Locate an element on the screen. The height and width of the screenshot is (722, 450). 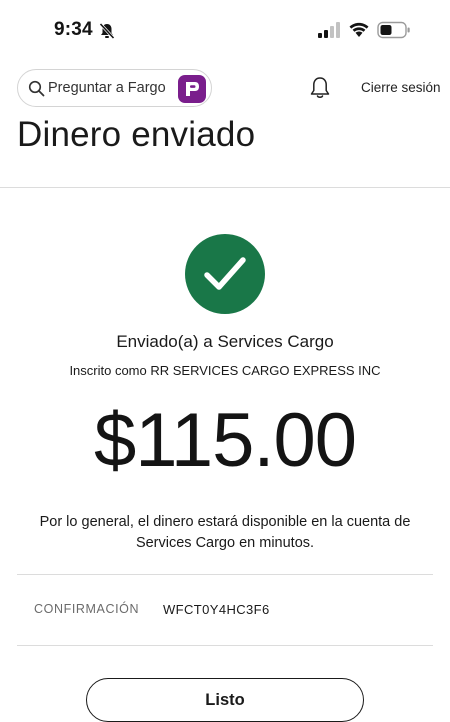
confirmation-number: WFCT0Y4HC3F6 is located at coordinates (216, 609).